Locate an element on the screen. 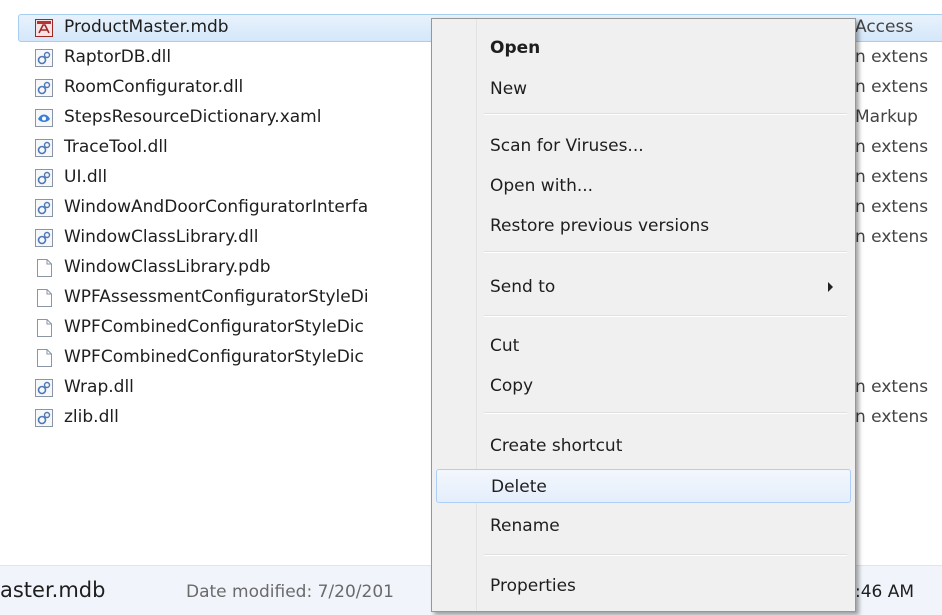 The height and width of the screenshot is (615, 942). file-name: WindowClassLibrary.dll is located at coordinates (161, 237).